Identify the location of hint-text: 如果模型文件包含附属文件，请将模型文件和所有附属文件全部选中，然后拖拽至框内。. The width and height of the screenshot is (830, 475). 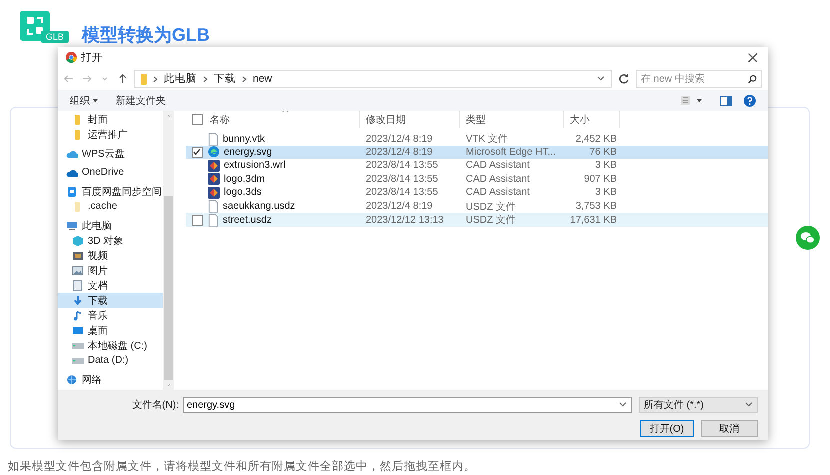
(242, 466).